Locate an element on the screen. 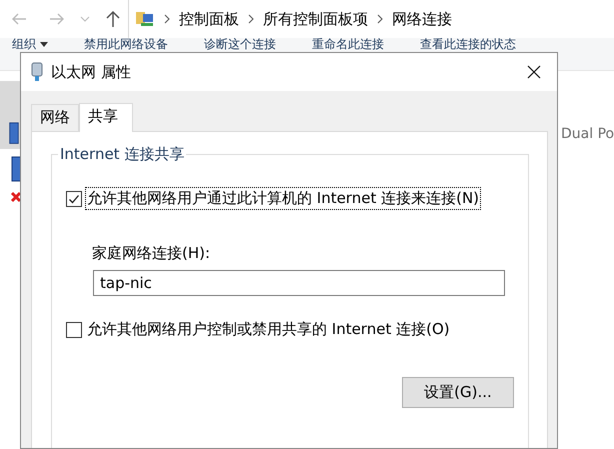 The height and width of the screenshot is (449, 614). field-label: 家庭网络连接(H): is located at coordinates (152, 253).